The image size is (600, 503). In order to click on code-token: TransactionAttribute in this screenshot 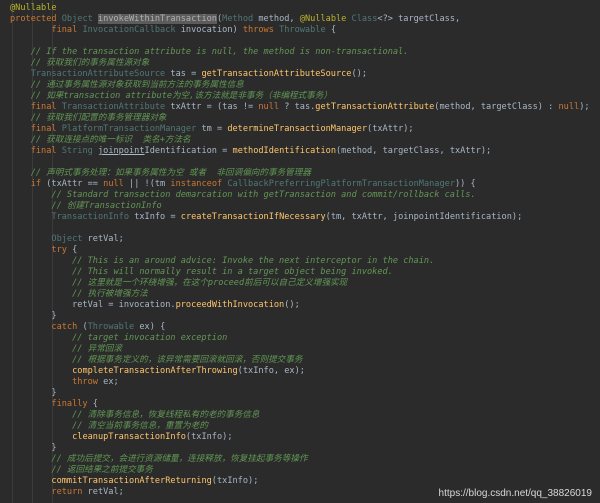, I will do `click(116, 107)`.